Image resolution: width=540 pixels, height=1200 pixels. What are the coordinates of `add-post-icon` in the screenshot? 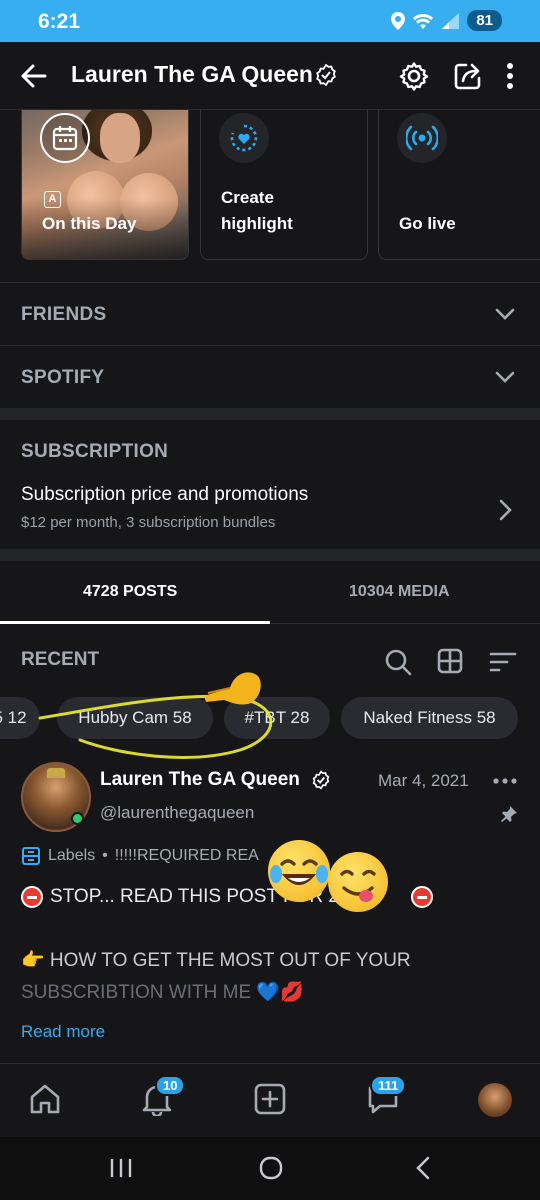 It's located at (270, 1099).